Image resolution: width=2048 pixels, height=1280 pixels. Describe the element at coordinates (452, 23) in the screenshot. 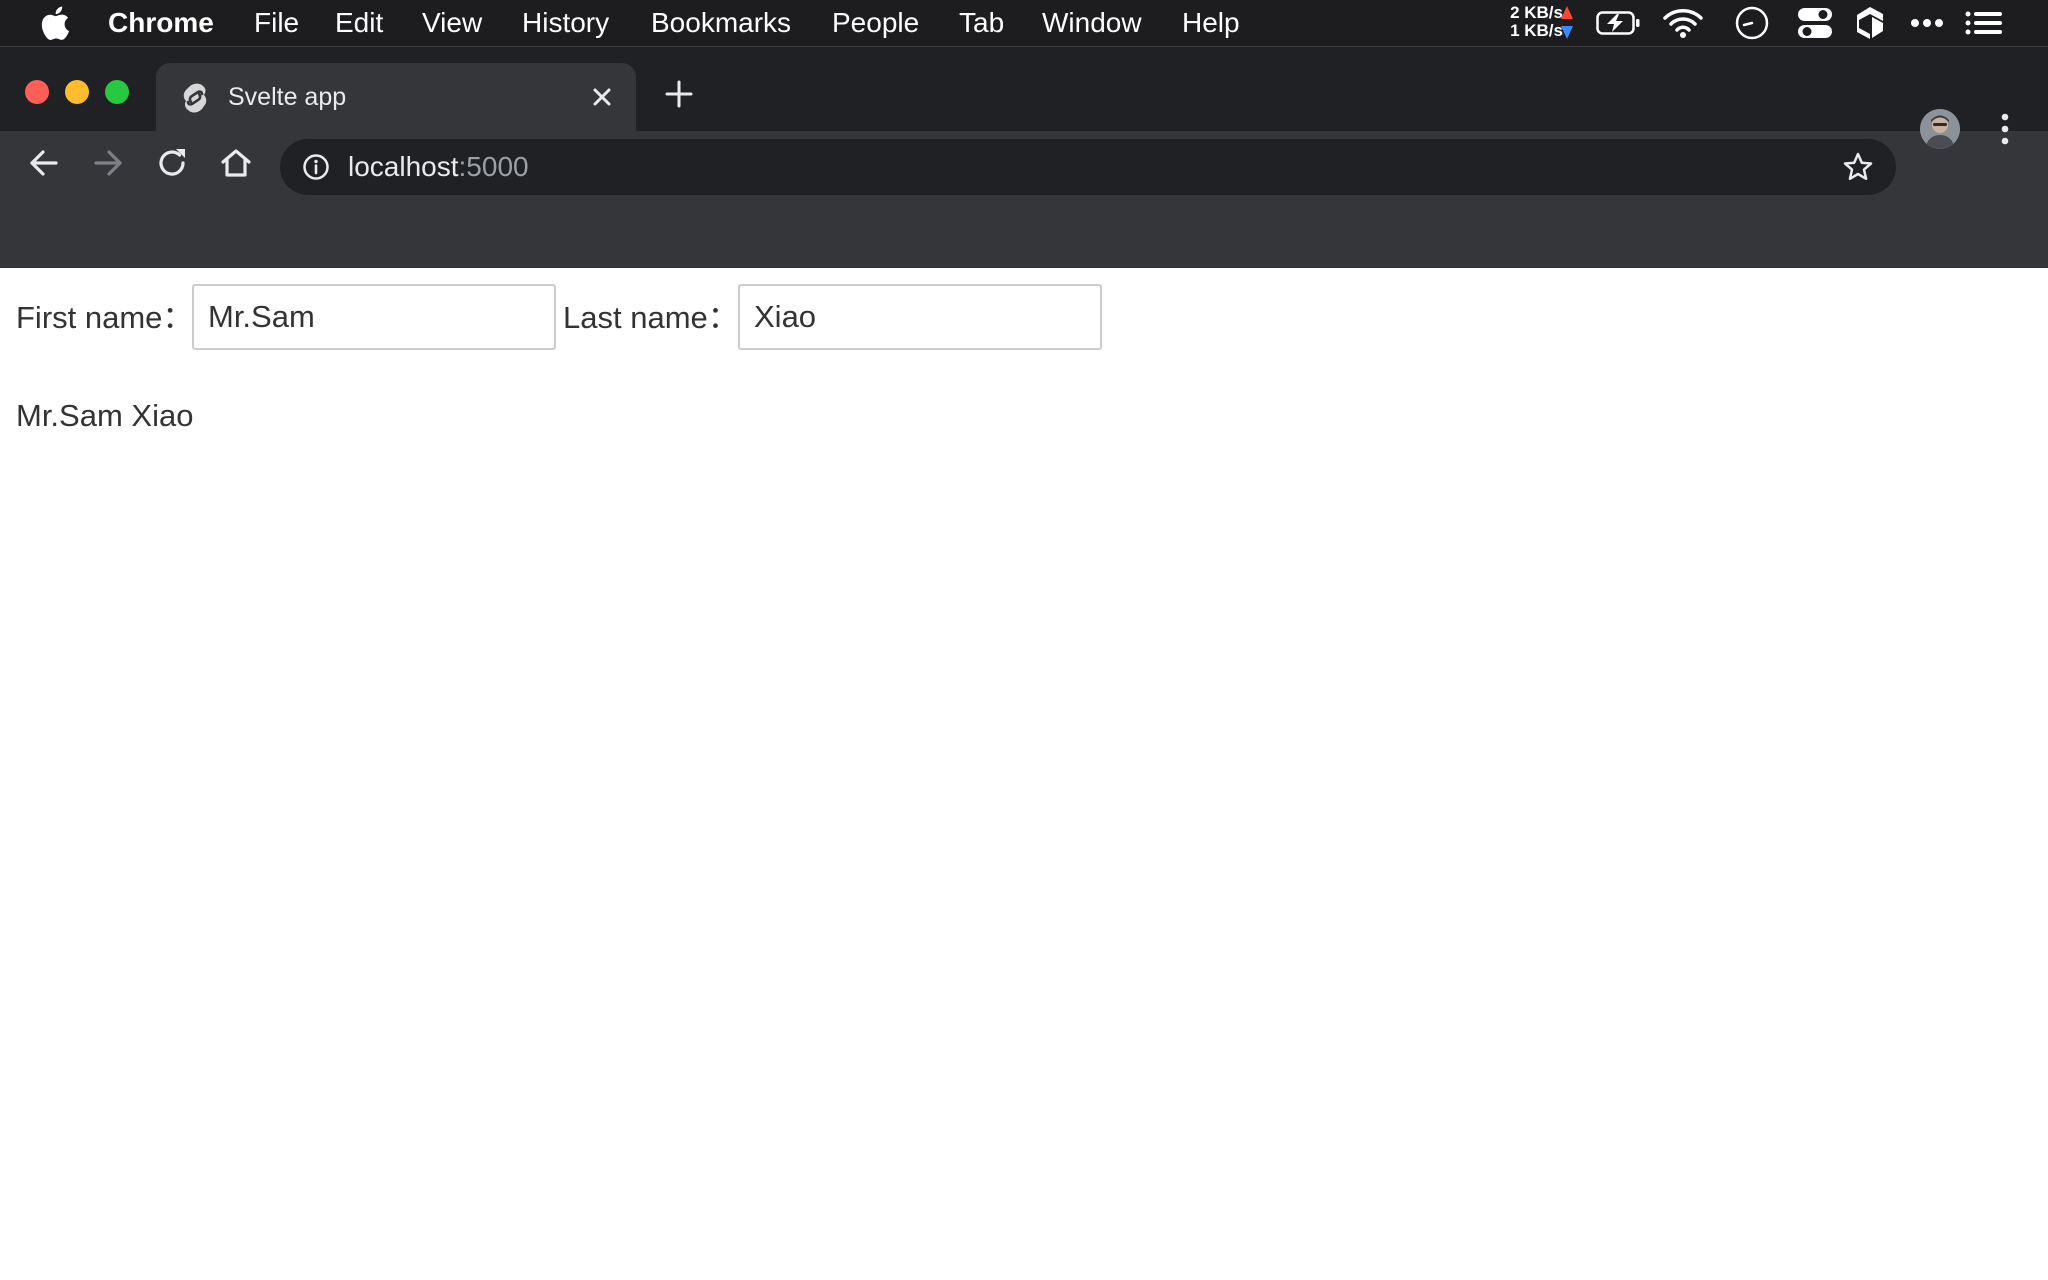

I see `menu-view: View` at that location.